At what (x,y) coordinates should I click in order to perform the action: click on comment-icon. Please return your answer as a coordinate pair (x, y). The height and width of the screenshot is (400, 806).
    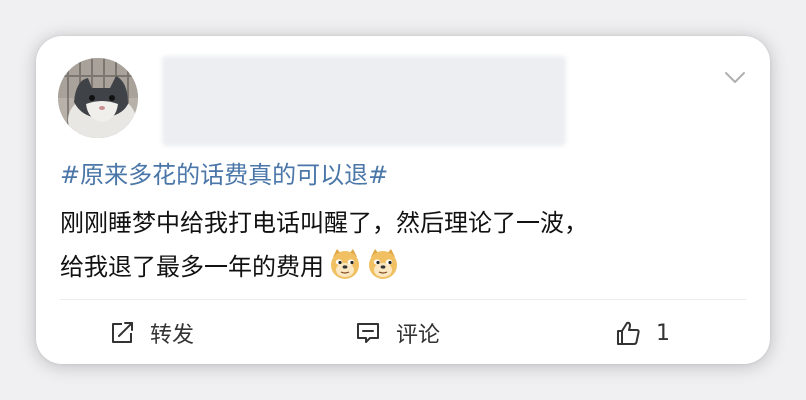
    Looking at the image, I should click on (368, 333).